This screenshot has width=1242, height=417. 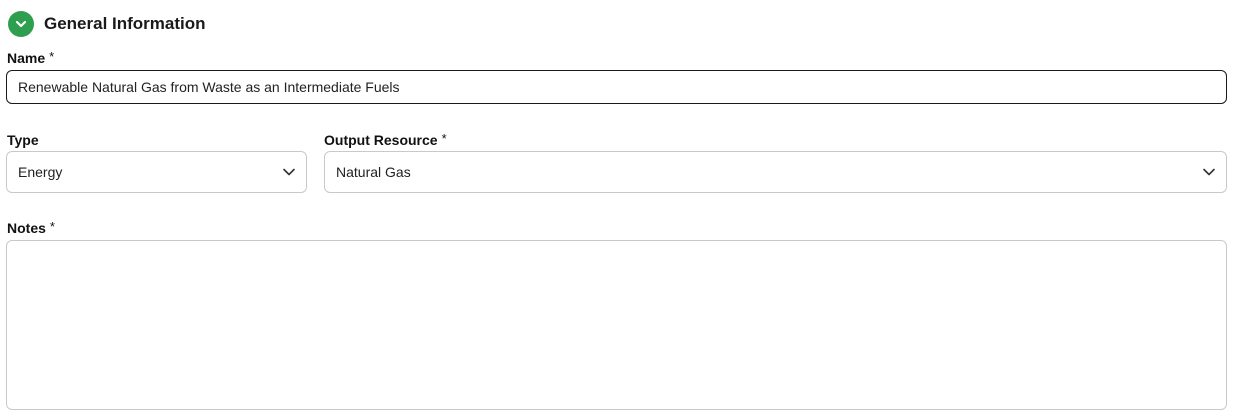 I want to click on collapse-toggle-button, so click(x=21, y=24).